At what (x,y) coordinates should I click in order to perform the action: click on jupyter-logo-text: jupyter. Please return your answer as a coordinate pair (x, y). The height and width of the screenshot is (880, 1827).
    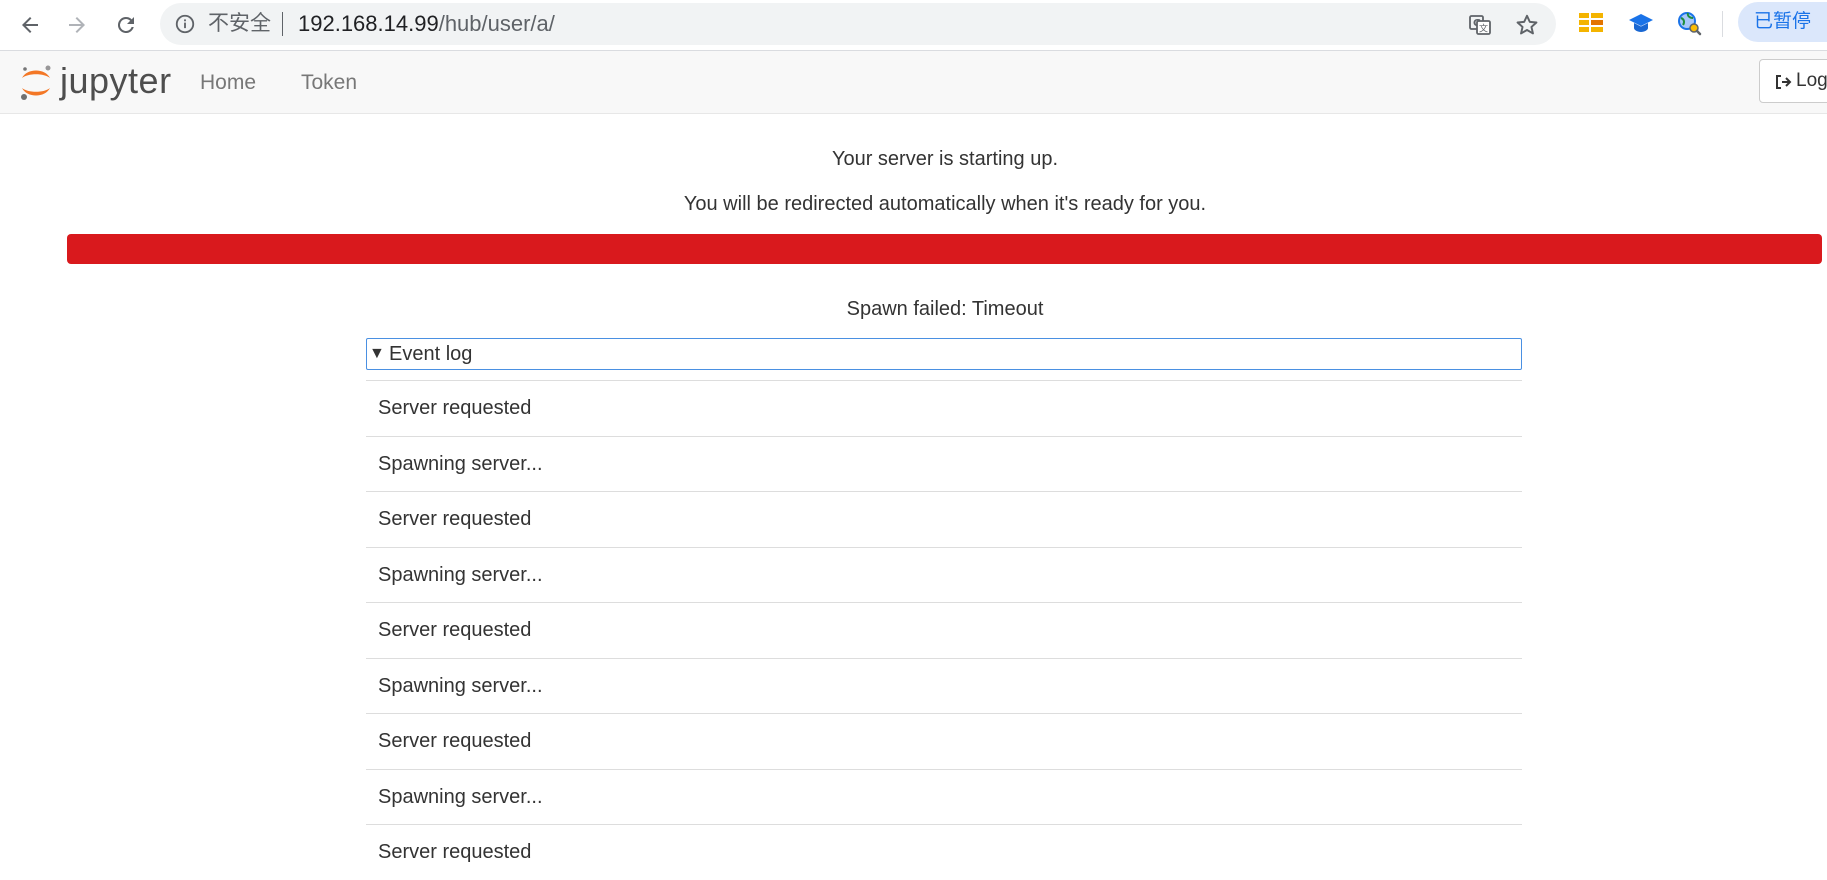
    Looking at the image, I should click on (116, 80).